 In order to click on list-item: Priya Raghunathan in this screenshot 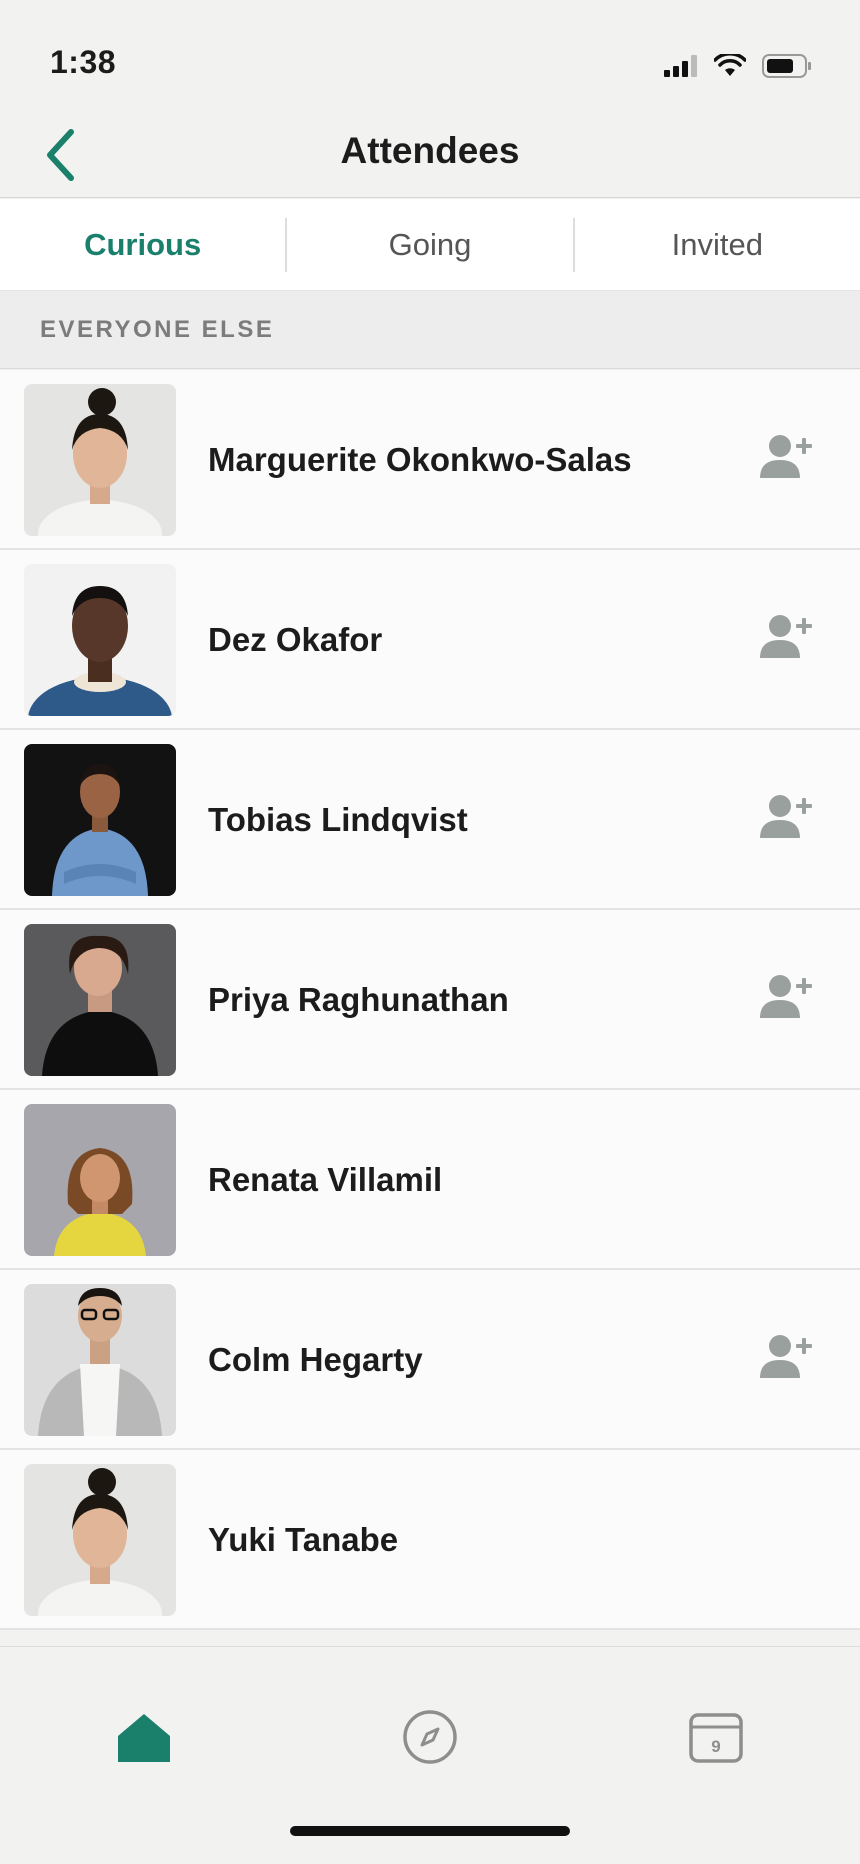, I will do `click(430, 1000)`.